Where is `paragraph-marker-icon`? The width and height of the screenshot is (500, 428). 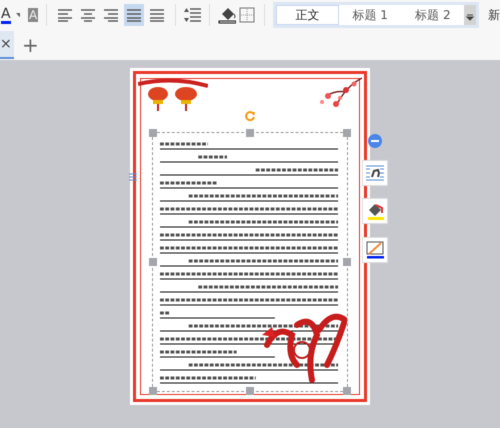 paragraph-marker-icon is located at coordinates (133, 177).